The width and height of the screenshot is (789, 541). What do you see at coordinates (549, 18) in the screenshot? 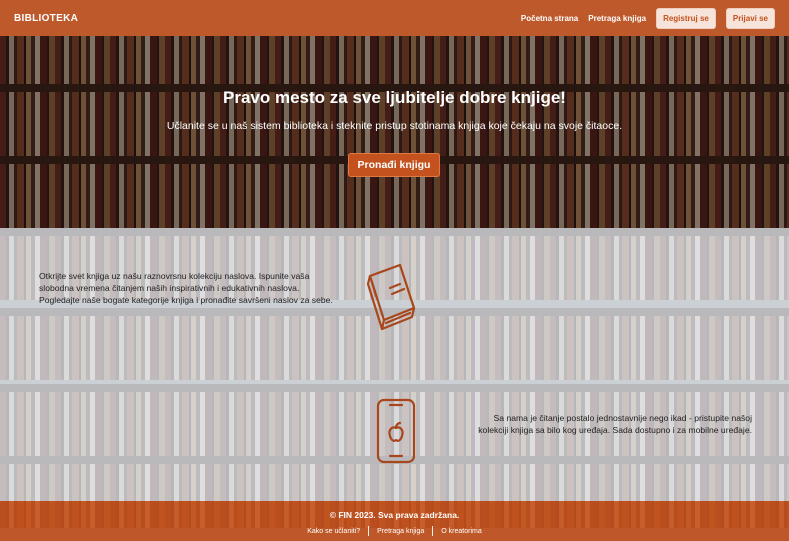
I see `nav-link-home: Početna strana` at bounding box center [549, 18].